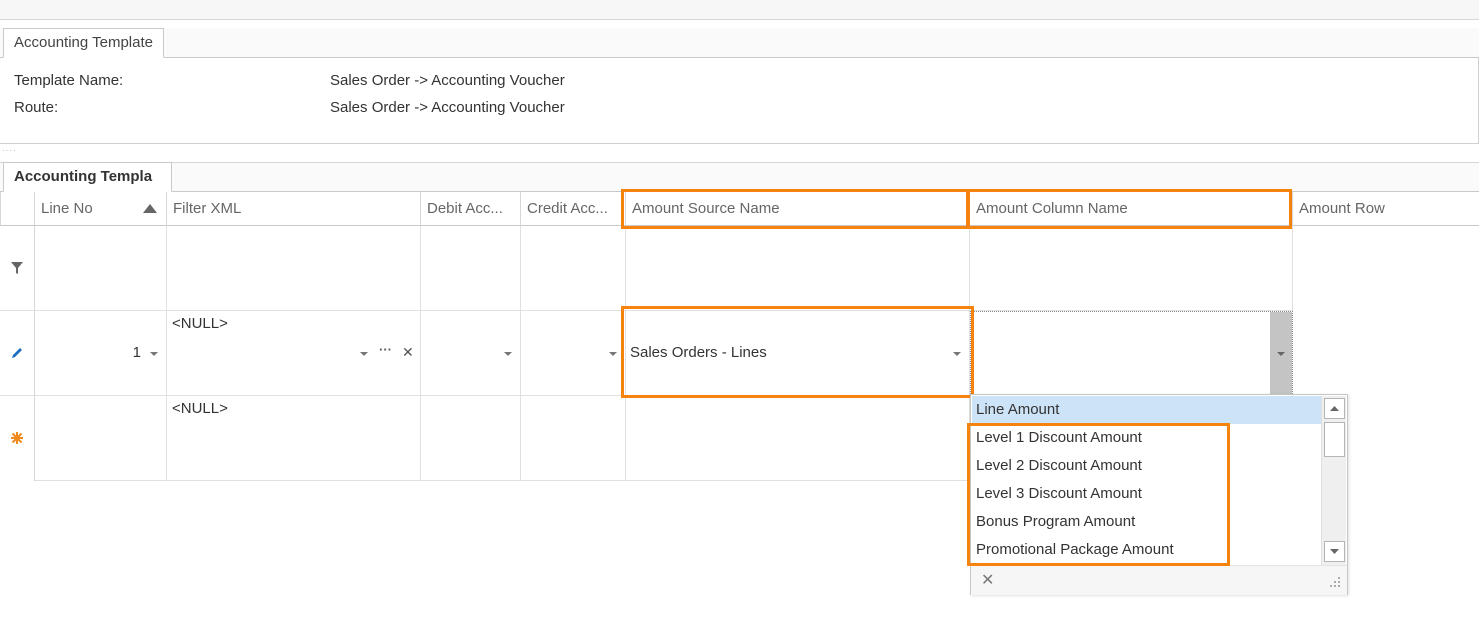  What do you see at coordinates (1052, 208) in the screenshot?
I see `column-header-amount-column-name-label: Amount Column Name` at bounding box center [1052, 208].